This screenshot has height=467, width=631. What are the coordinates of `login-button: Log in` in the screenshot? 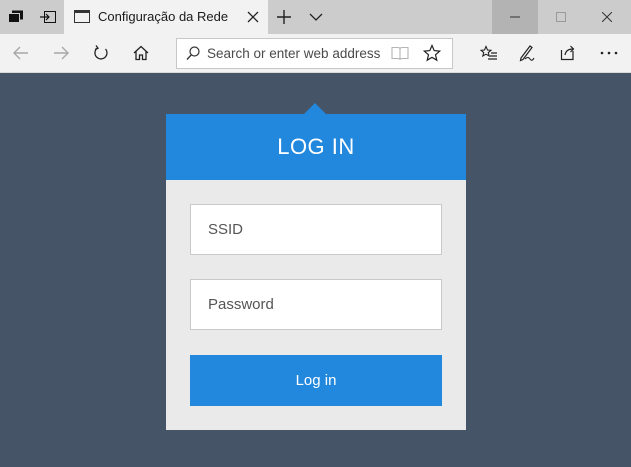 It's located at (316, 380).